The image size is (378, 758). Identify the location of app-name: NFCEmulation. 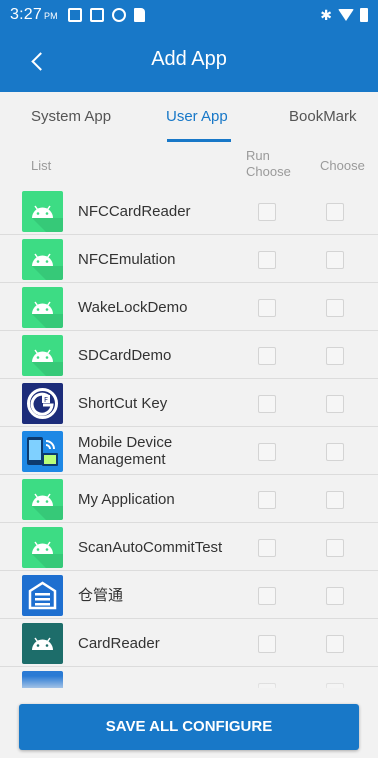
(127, 259).